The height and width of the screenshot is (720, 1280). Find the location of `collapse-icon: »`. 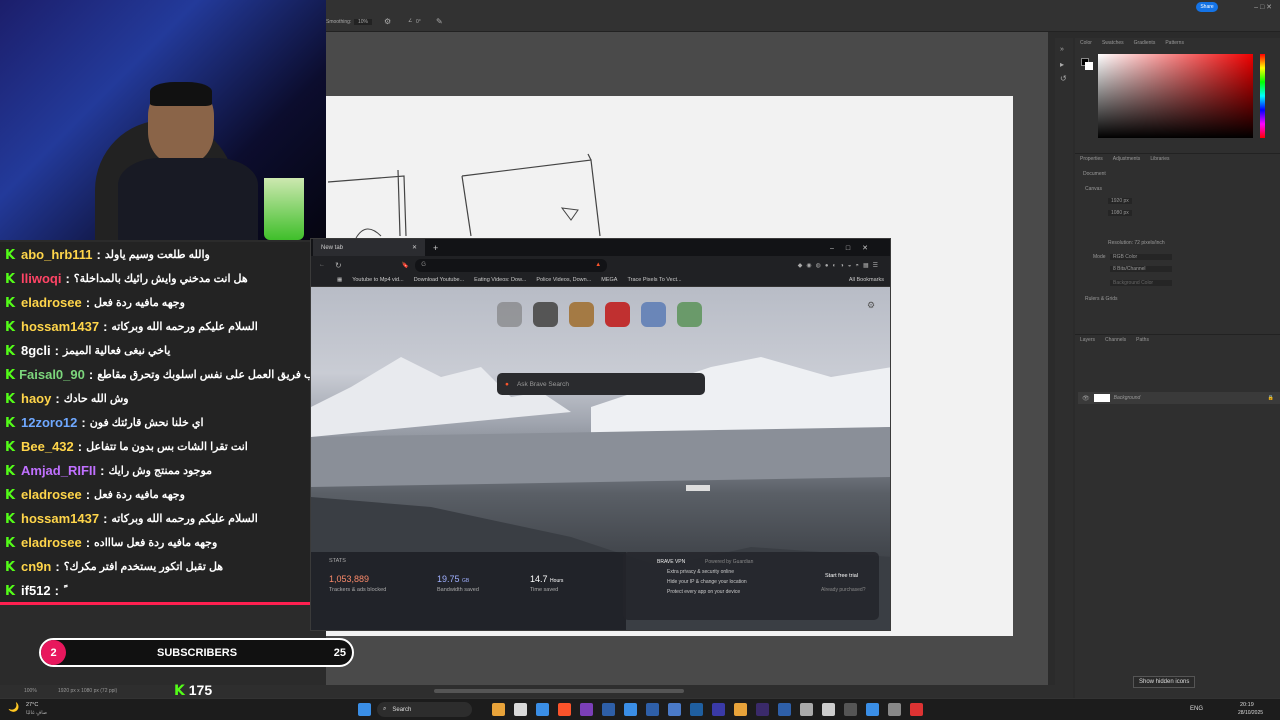

collapse-icon: » is located at coordinates (1062, 49).